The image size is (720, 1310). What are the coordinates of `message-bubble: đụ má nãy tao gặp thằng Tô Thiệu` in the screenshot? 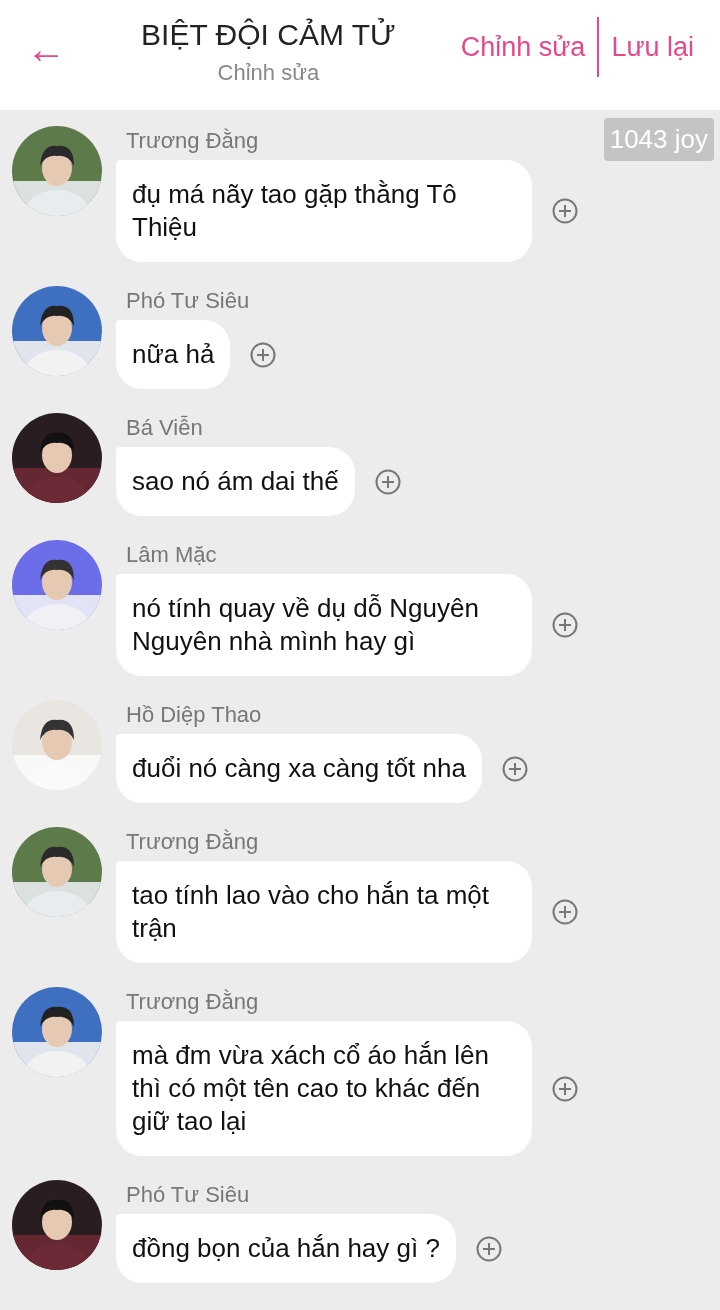 It's located at (324, 211).